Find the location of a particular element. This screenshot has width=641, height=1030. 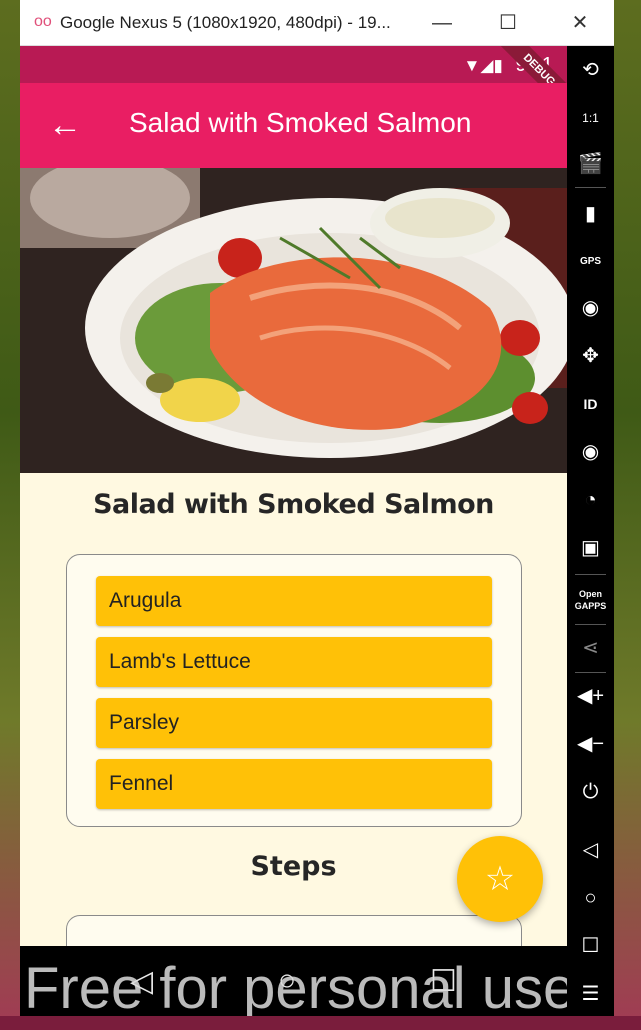

toolbar-recent-icon: ☐ is located at coordinates (590, 946).